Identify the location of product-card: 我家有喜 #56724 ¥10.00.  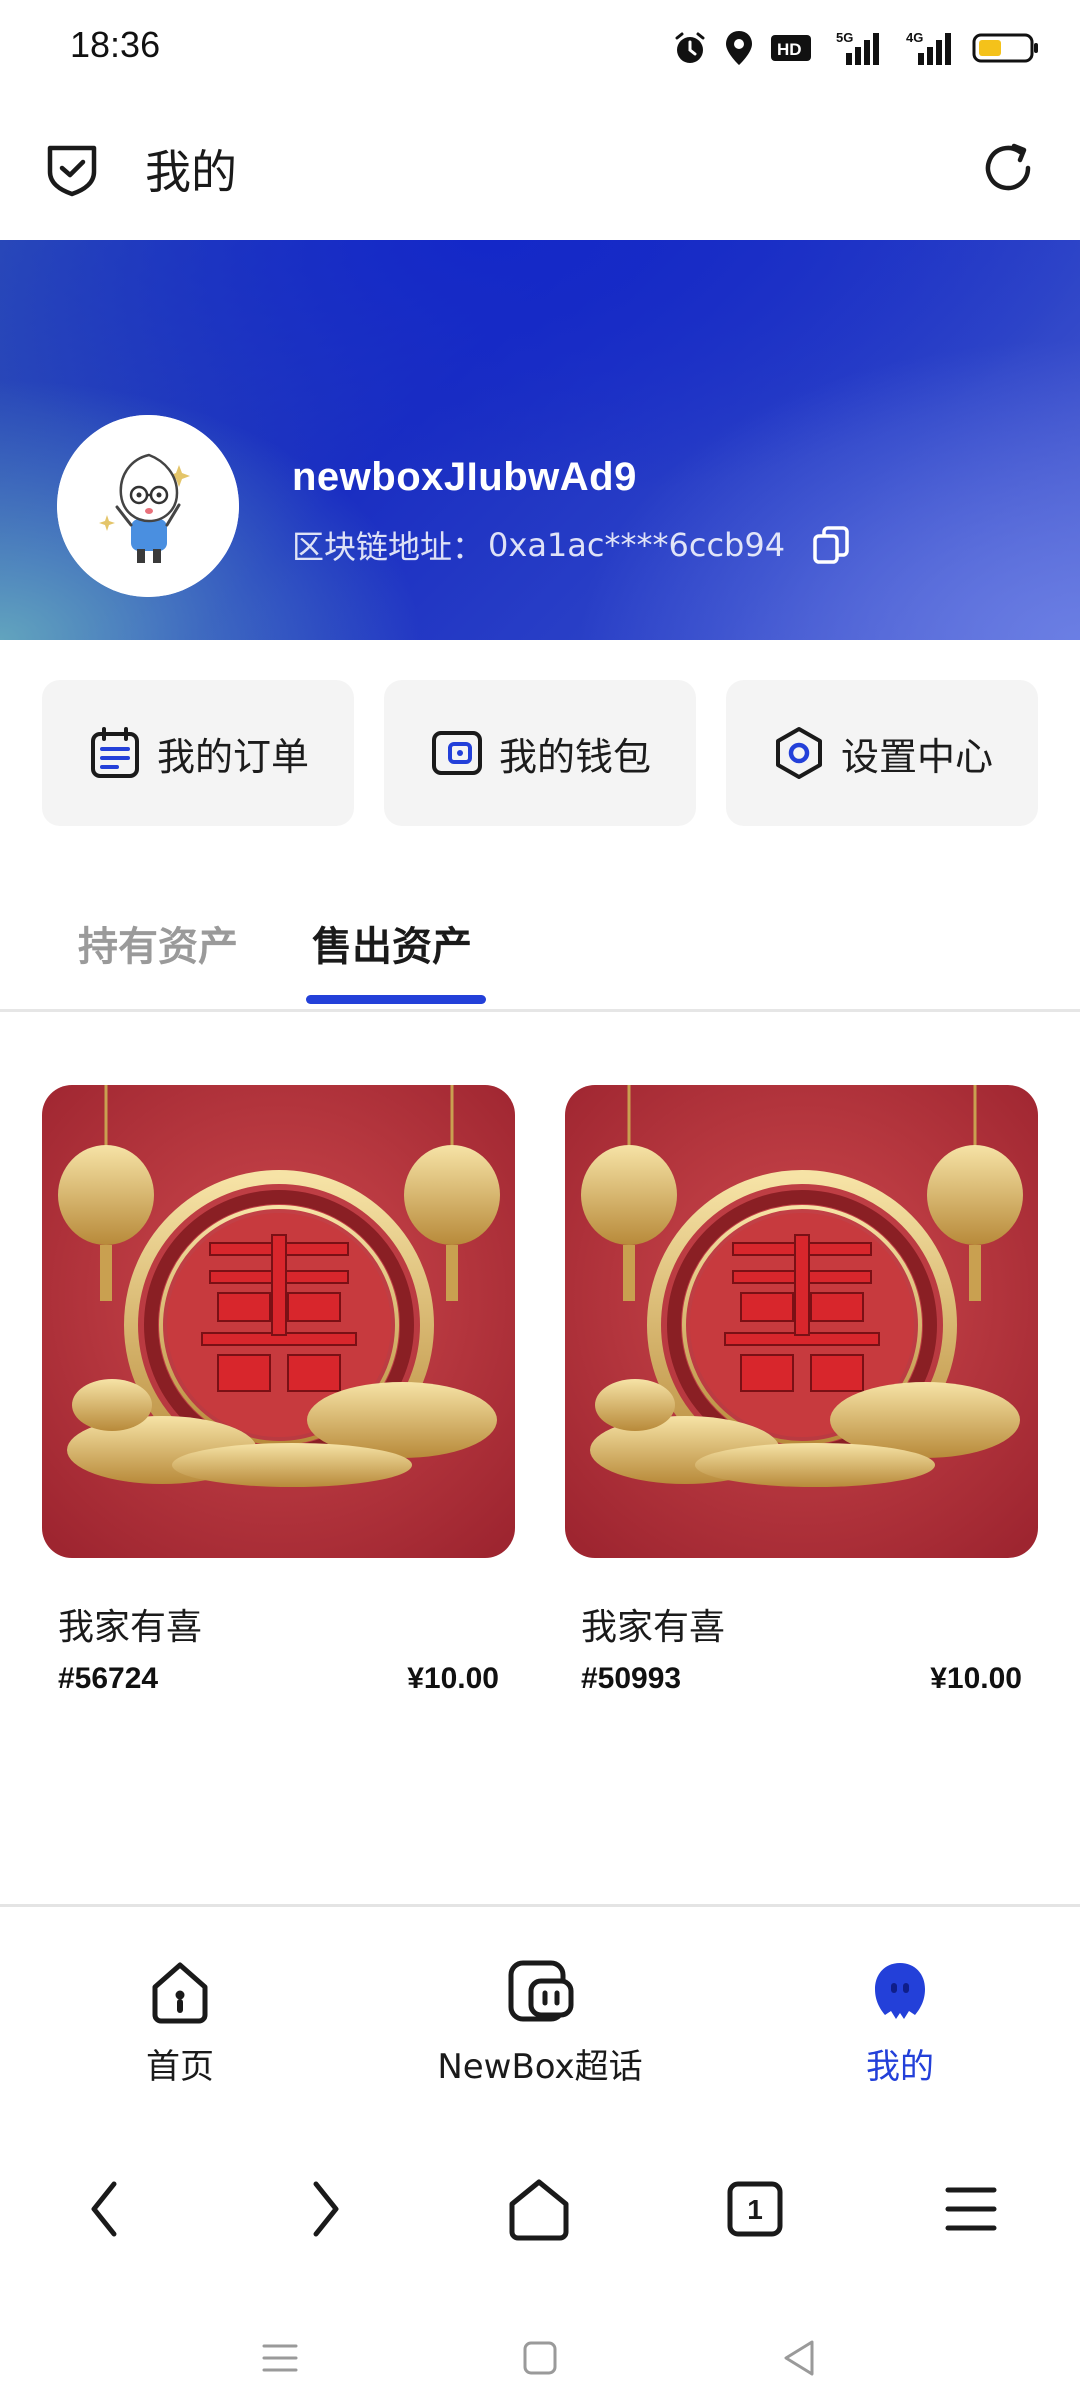
(278, 1390).